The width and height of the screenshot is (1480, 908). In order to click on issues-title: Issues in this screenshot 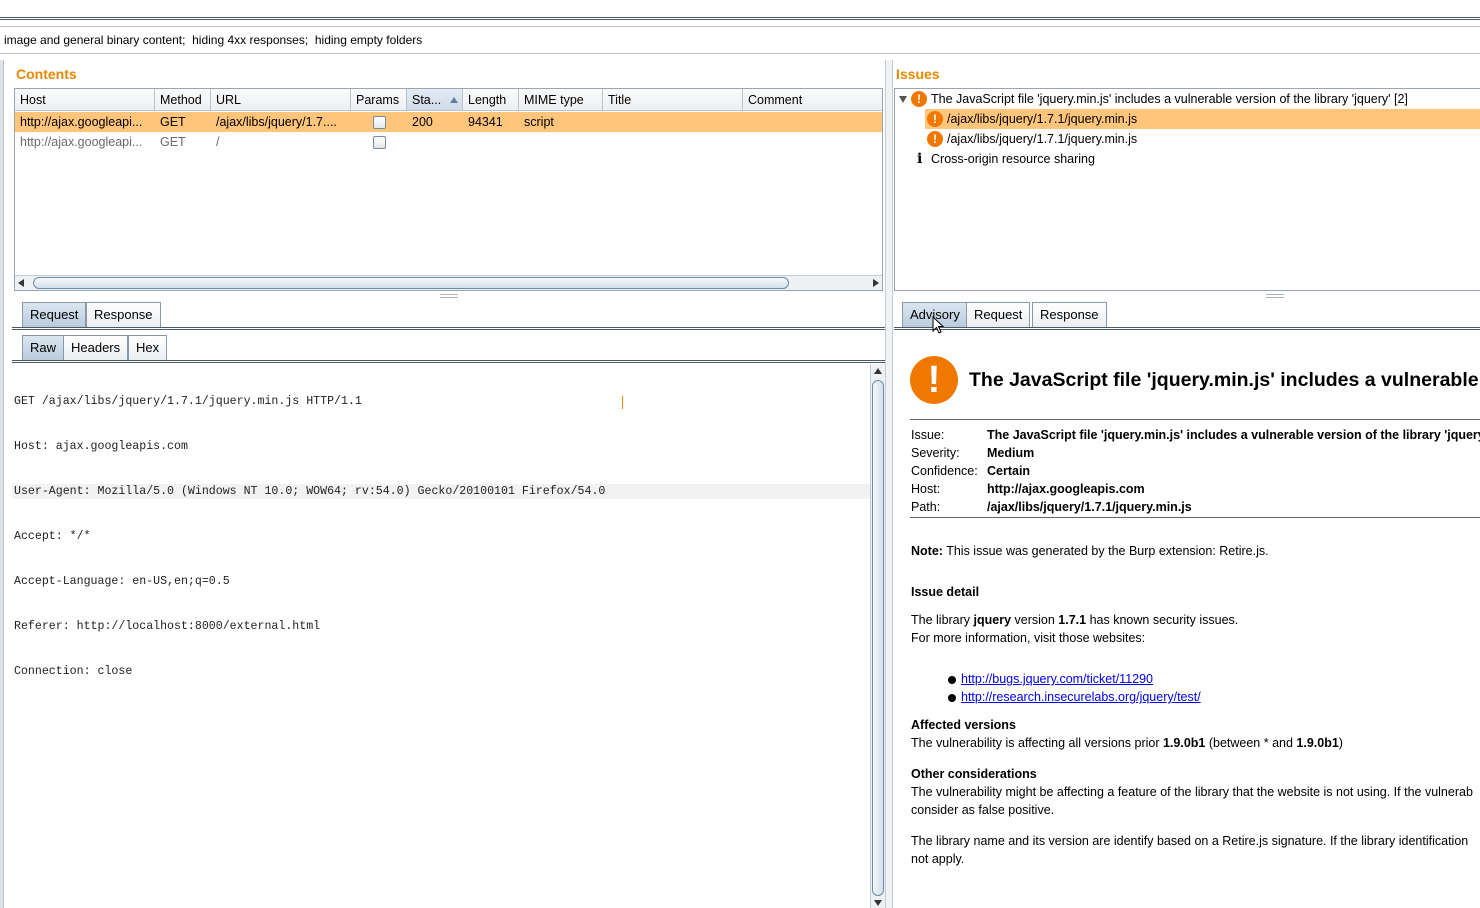, I will do `click(918, 74)`.